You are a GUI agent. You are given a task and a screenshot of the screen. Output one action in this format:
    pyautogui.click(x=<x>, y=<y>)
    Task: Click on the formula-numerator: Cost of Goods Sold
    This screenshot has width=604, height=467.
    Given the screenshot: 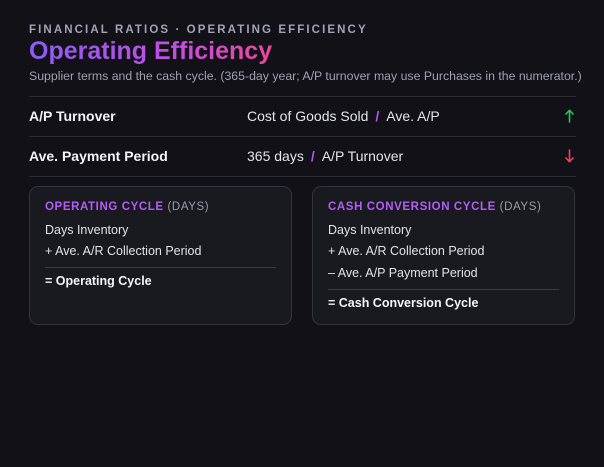 What is the action you would take?
    pyautogui.click(x=308, y=116)
    